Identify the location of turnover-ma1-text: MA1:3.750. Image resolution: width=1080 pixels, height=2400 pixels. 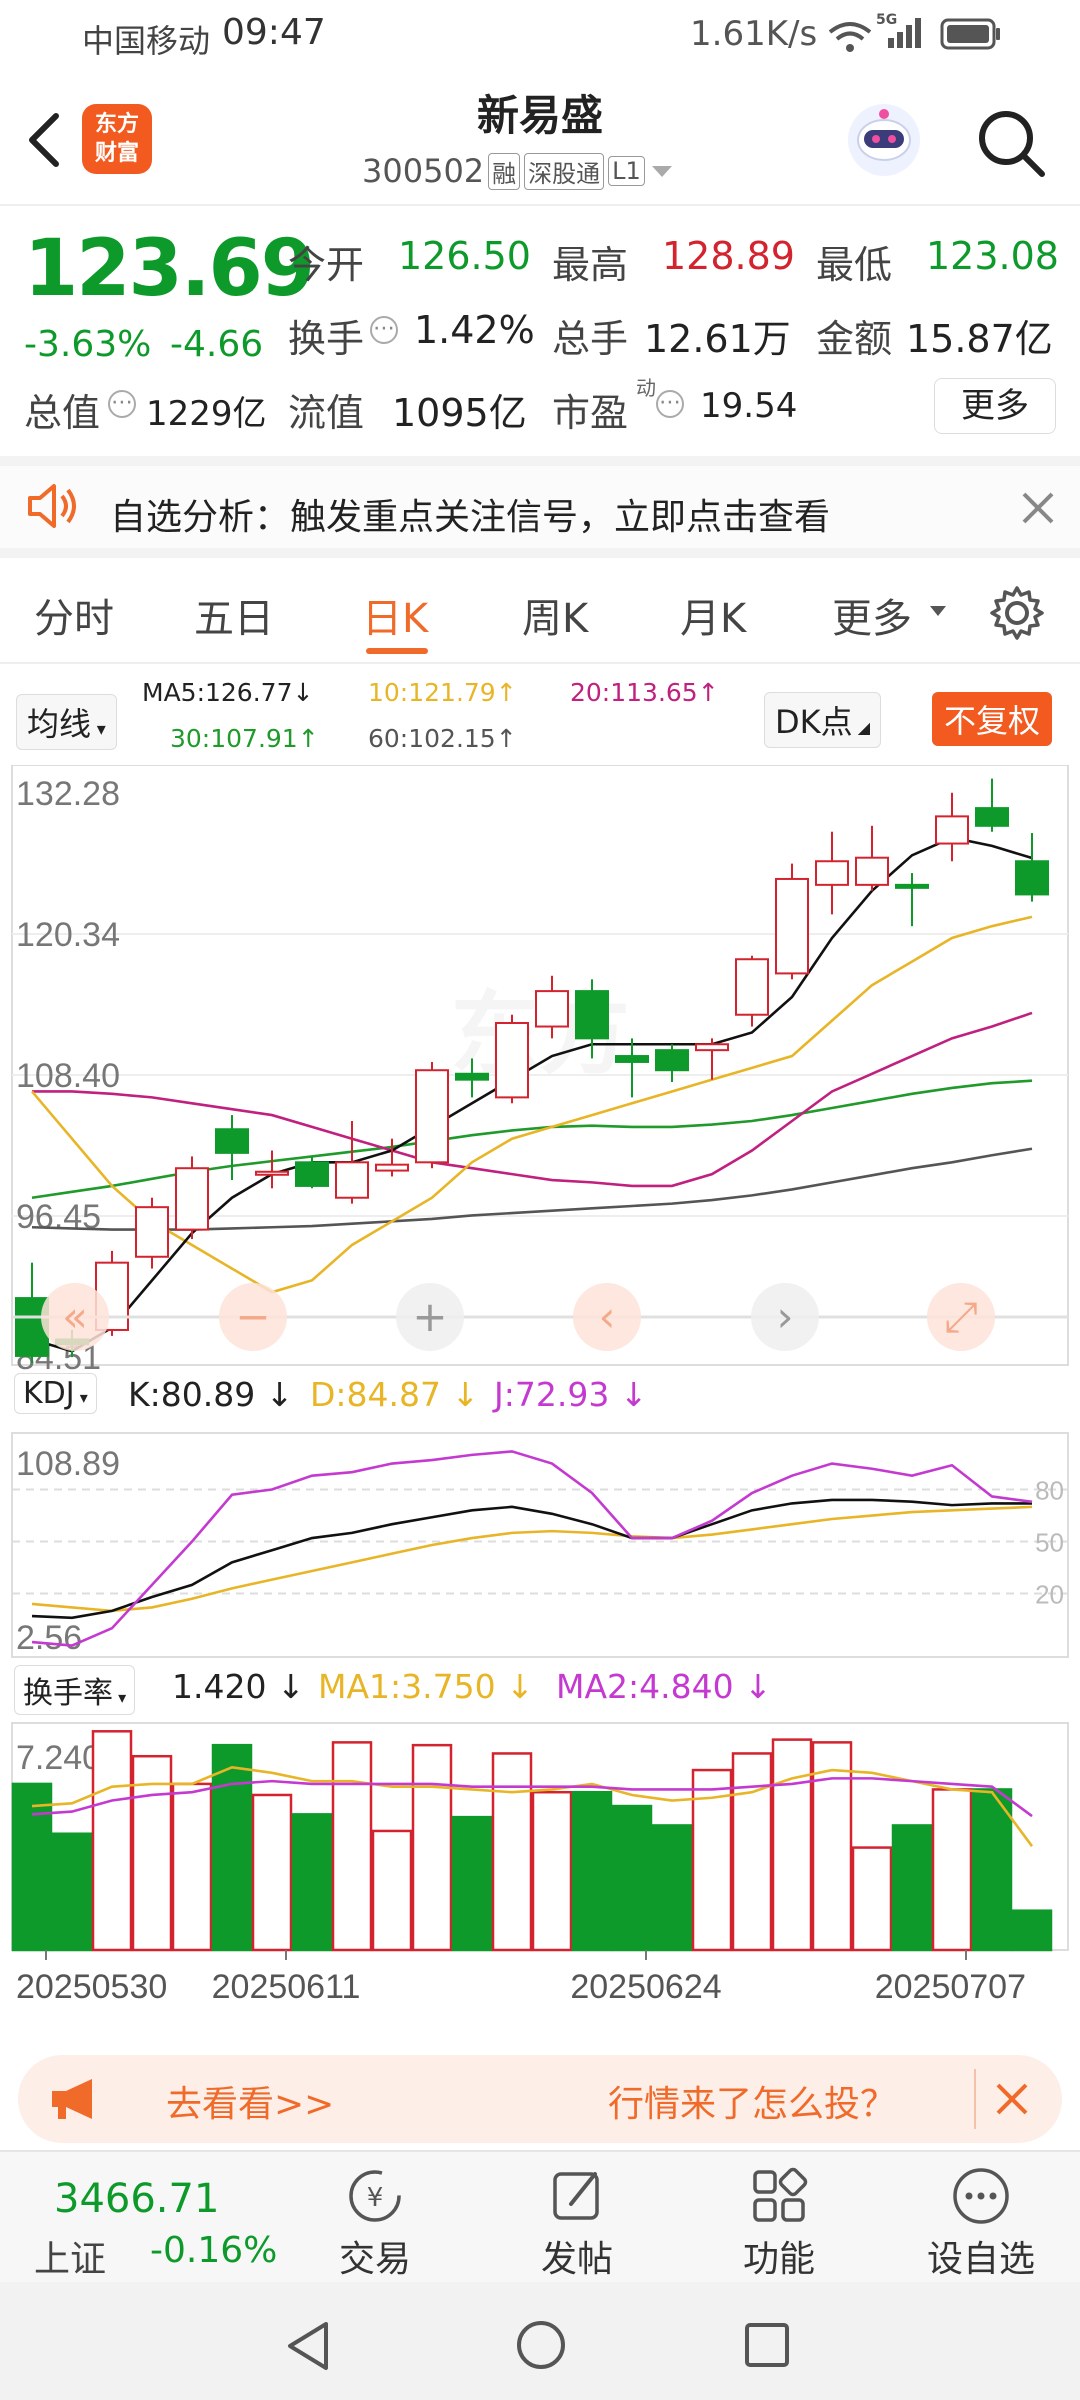
(407, 1686).